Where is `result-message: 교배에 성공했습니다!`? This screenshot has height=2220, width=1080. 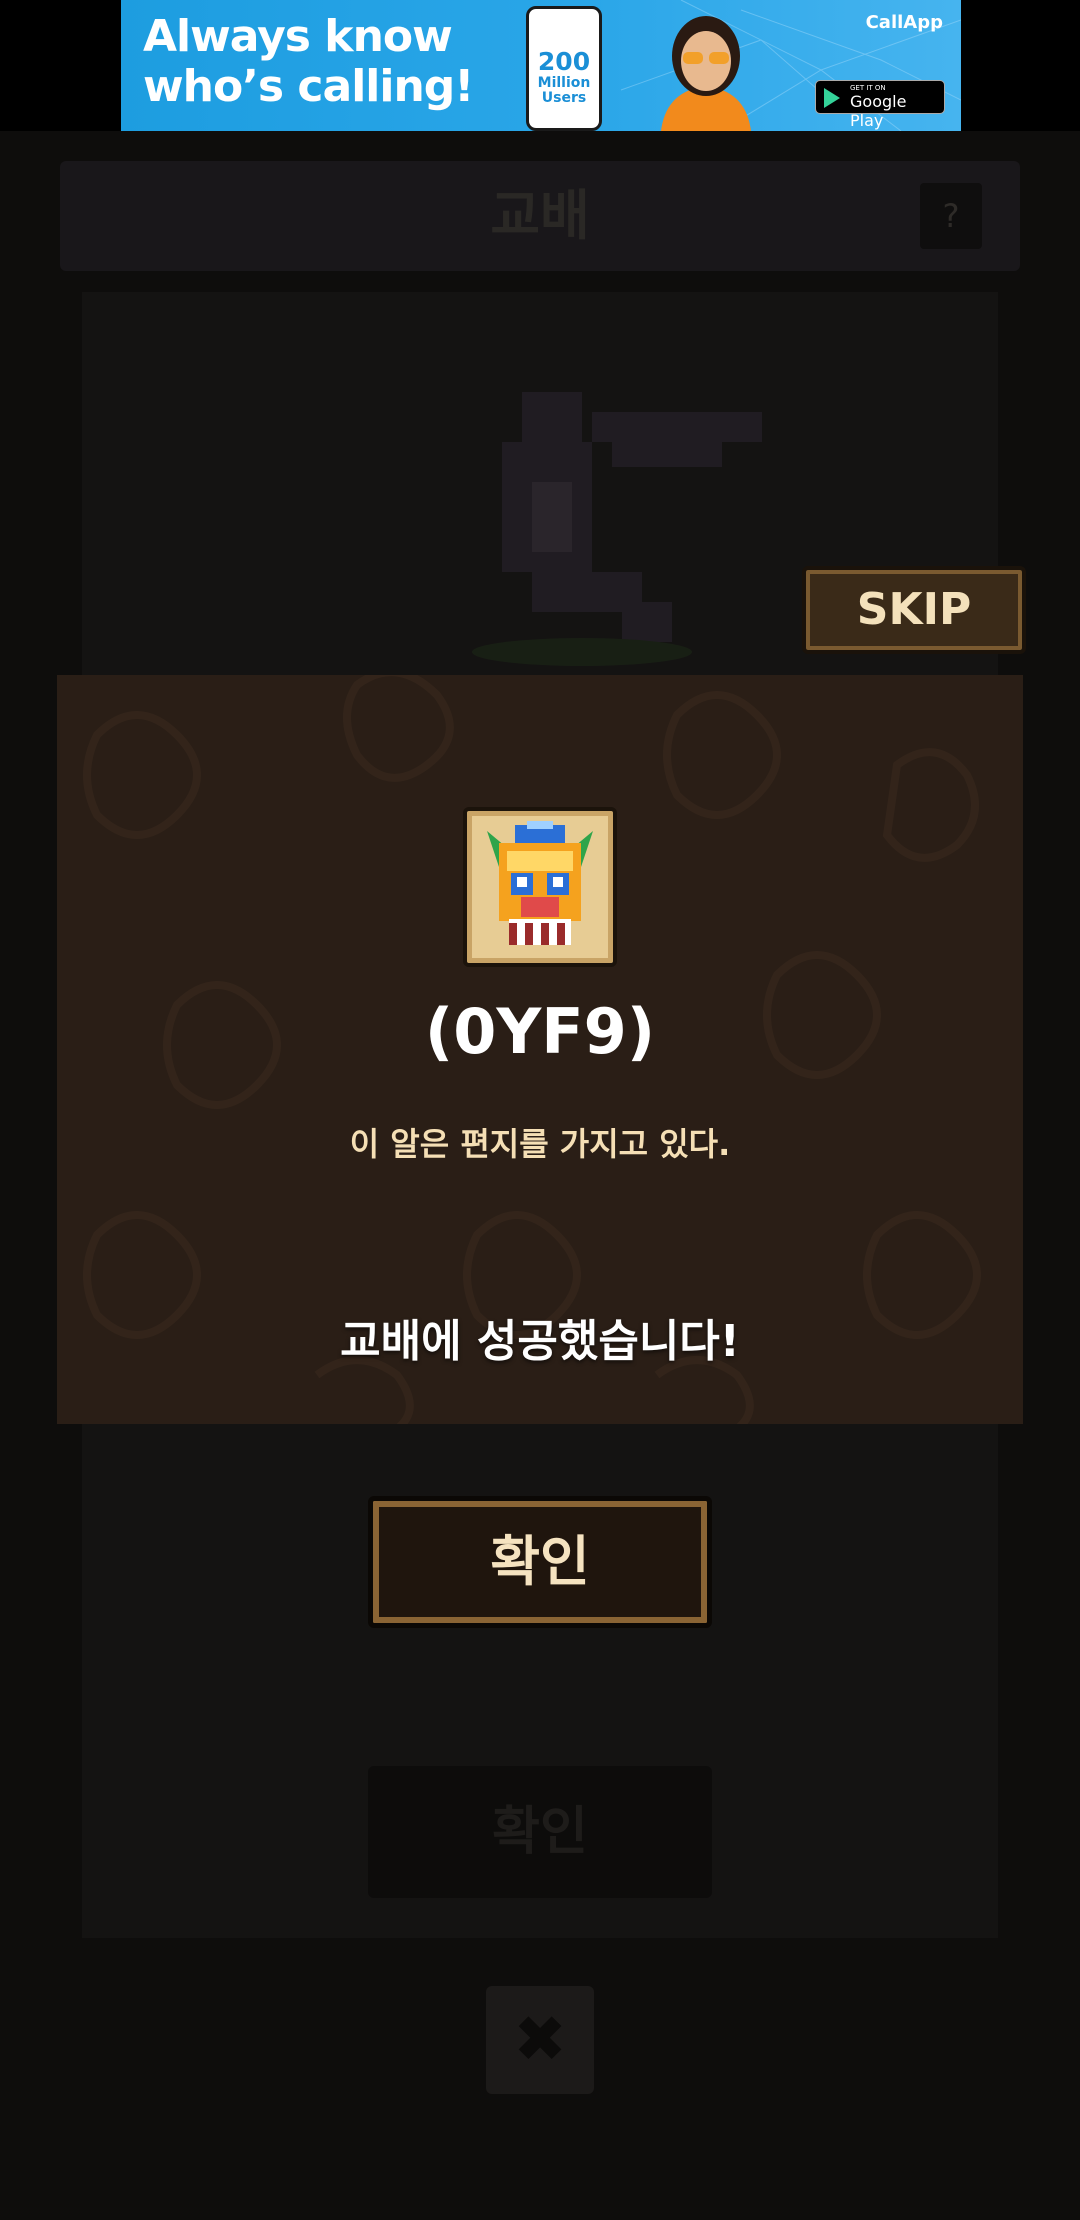 result-message: 교배에 성공했습니다! is located at coordinates (540, 1341).